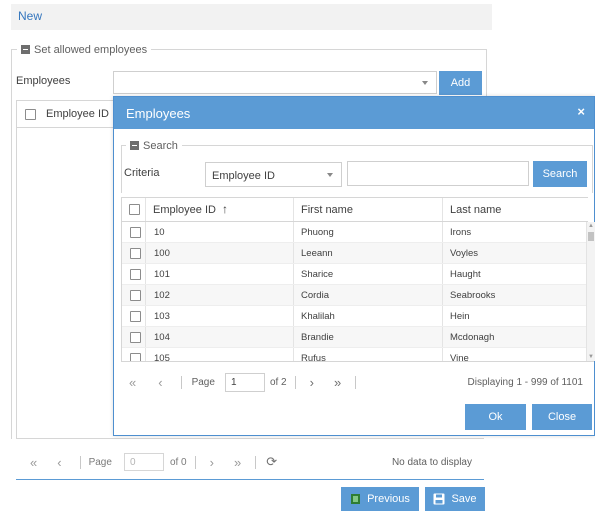 The height and width of the screenshot is (513, 595). What do you see at coordinates (562, 417) in the screenshot?
I see `close-button: Close` at bounding box center [562, 417].